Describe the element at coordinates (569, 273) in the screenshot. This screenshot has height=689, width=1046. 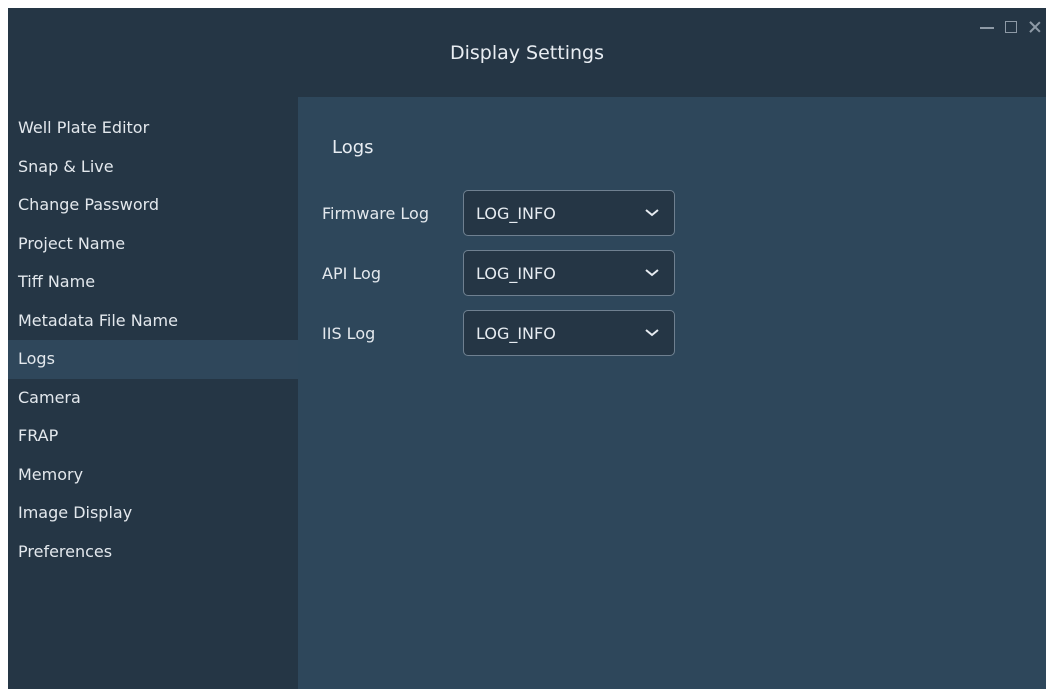
I see `api-log-select: LOG_INFO` at that location.